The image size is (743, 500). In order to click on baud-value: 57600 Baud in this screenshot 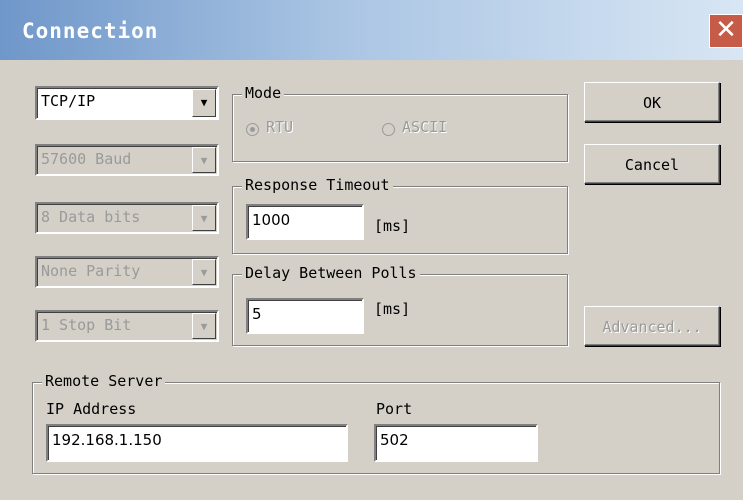, I will do `click(86, 159)`.